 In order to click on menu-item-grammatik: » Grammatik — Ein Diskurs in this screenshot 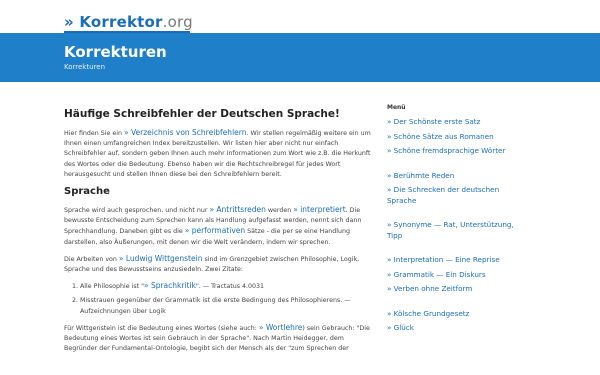, I will do `click(457, 275)`.